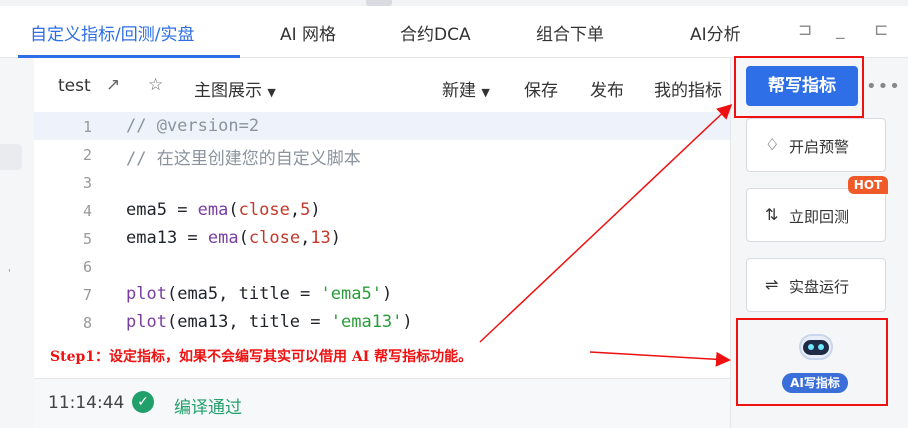  What do you see at coordinates (660, 359) in the screenshot?
I see `arrow-to-ai-write` at bounding box center [660, 359].